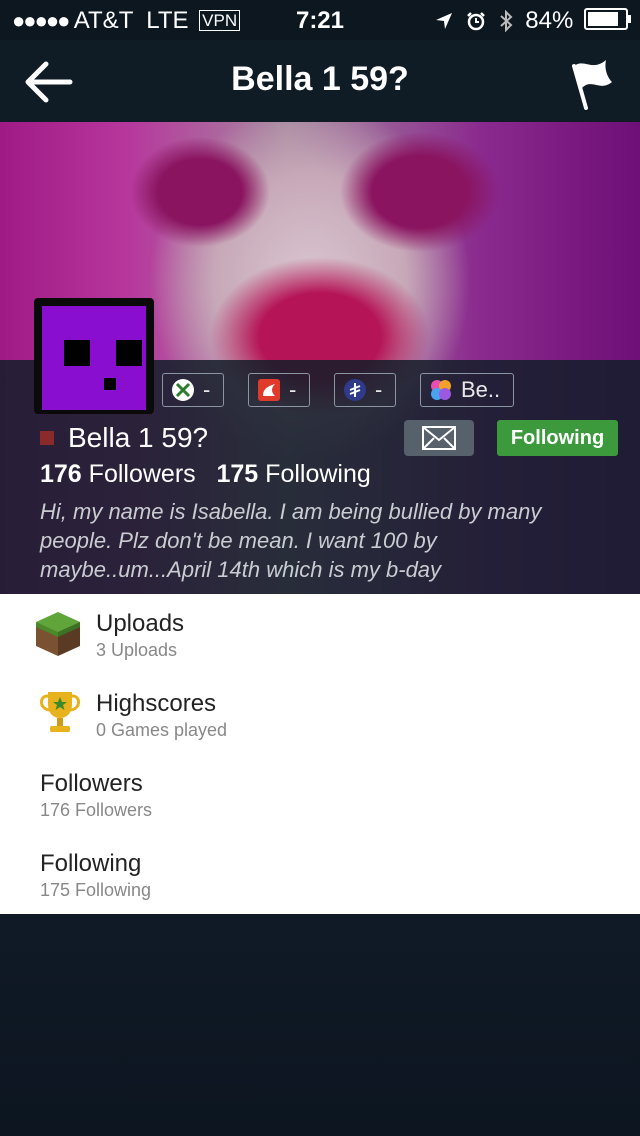 This screenshot has width=640, height=1136. I want to click on list-item-title: Following, so click(91, 863).